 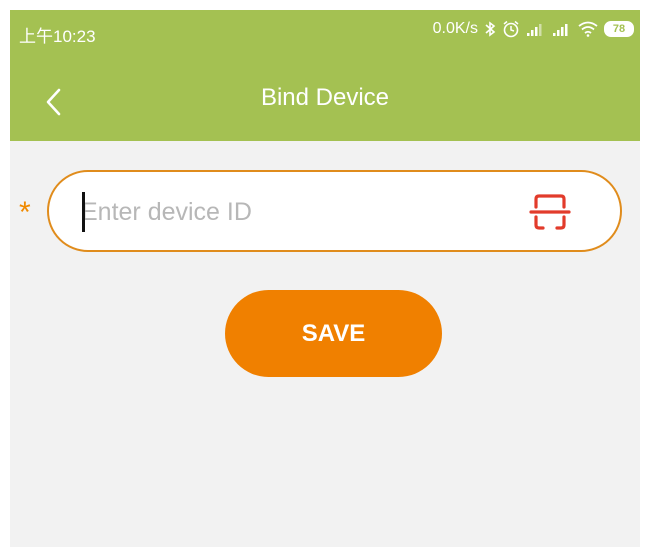 I want to click on page-title: Bind Device, so click(x=325, y=97).